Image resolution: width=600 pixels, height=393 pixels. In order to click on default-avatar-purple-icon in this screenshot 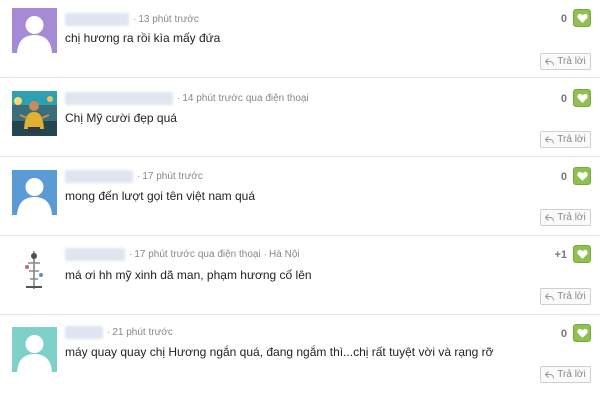, I will do `click(34, 30)`.